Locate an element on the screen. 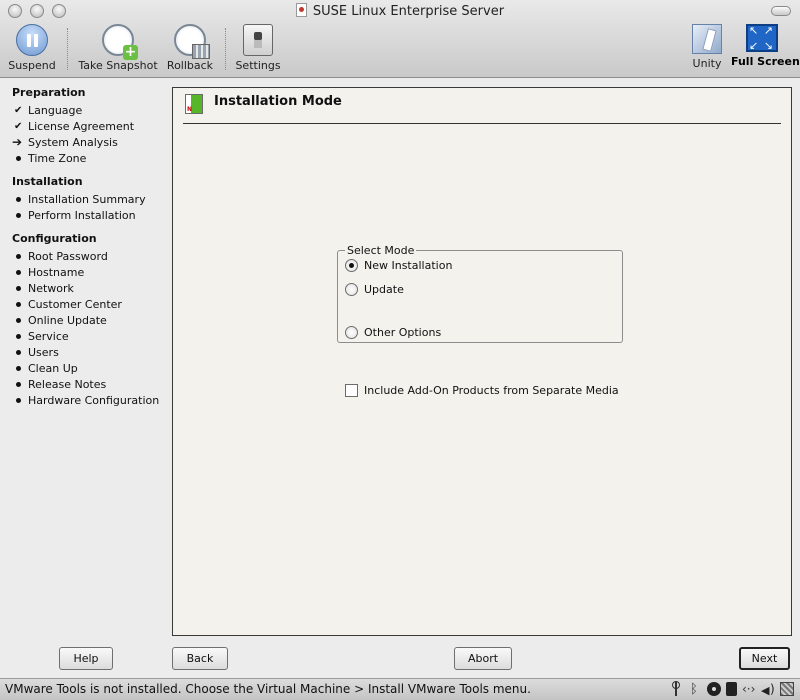 This screenshot has width=800, height=700. unity-button: Unity is located at coordinates (707, 47).